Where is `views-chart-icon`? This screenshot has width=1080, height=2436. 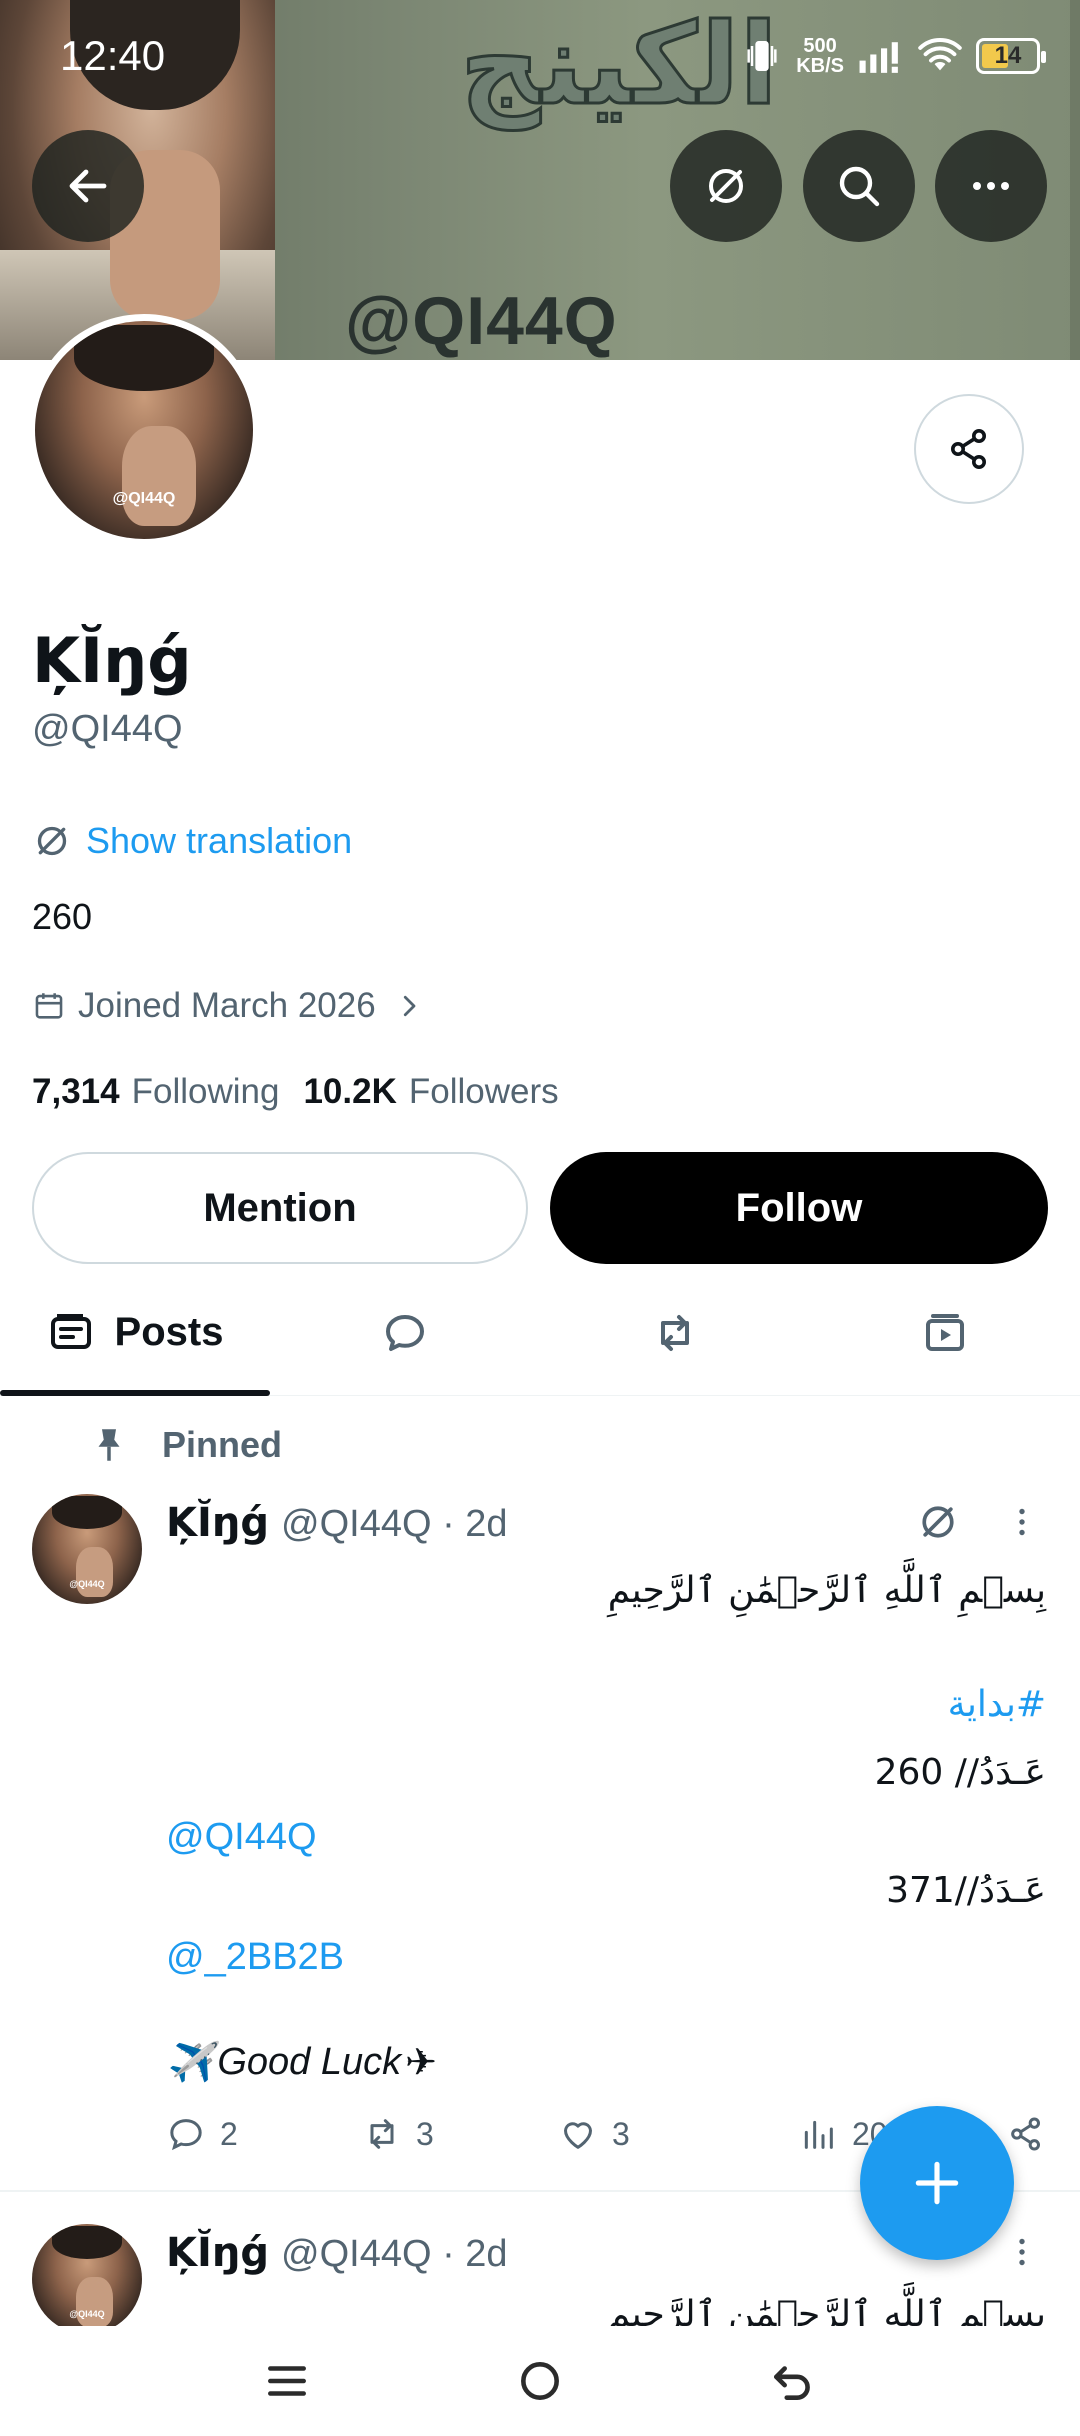
views-chart-icon is located at coordinates (818, 2134).